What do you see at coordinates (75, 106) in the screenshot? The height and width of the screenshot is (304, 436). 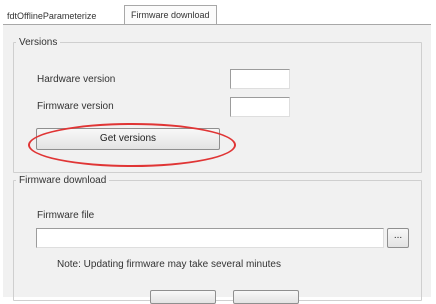 I see `firmware-version-label: Firmware version` at bounding box center [75, 106].